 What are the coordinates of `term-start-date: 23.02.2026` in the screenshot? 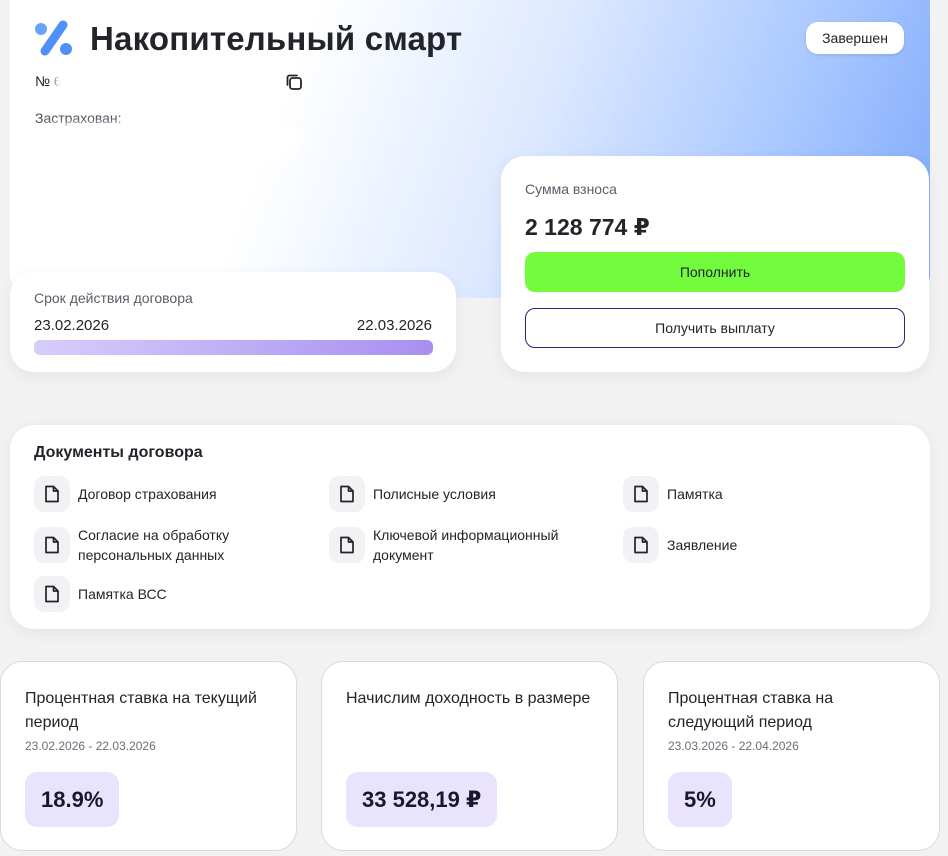 It's located at (72, 325).